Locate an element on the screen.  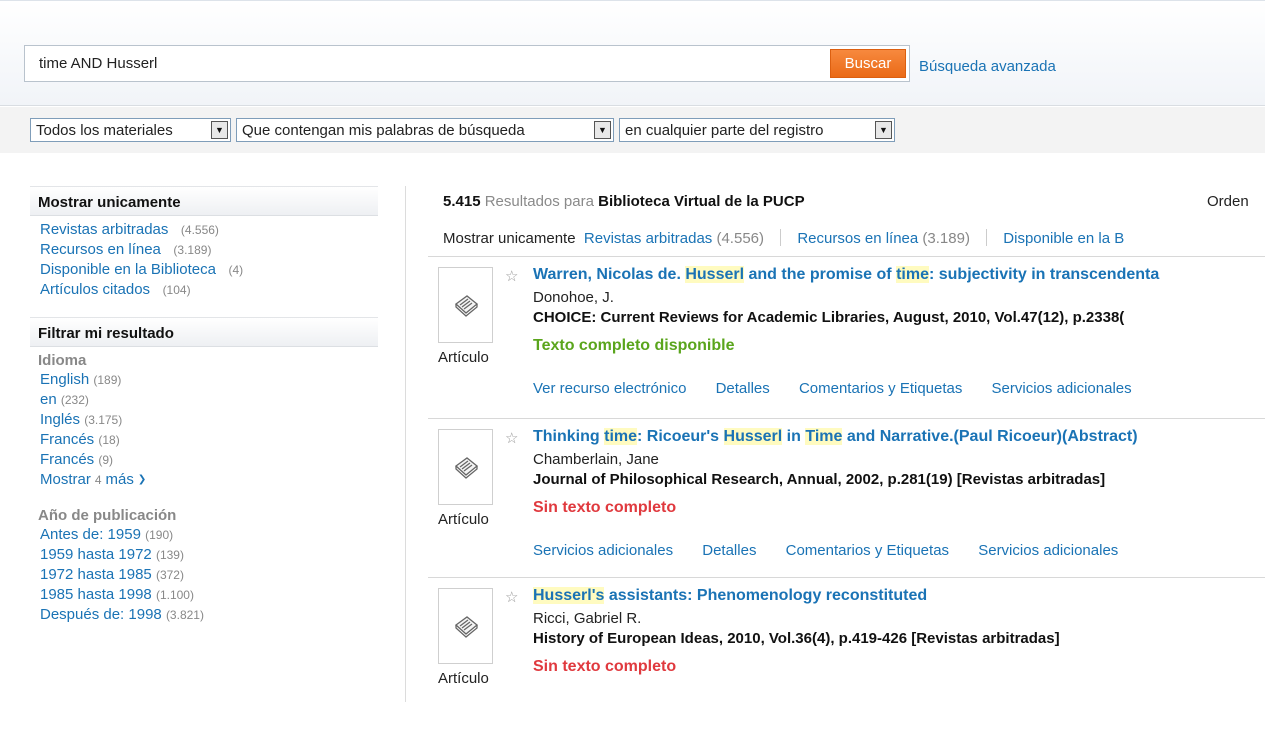
scope-select: en cualquier parte del registro ▼ is located at coordinates (757, 130).